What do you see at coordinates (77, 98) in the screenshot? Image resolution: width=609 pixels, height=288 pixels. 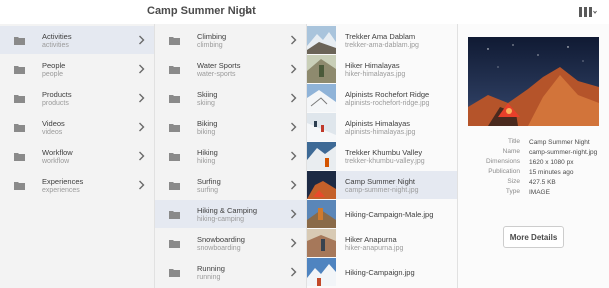 I see `list-item: Products products` at bounding box center [77, 98].